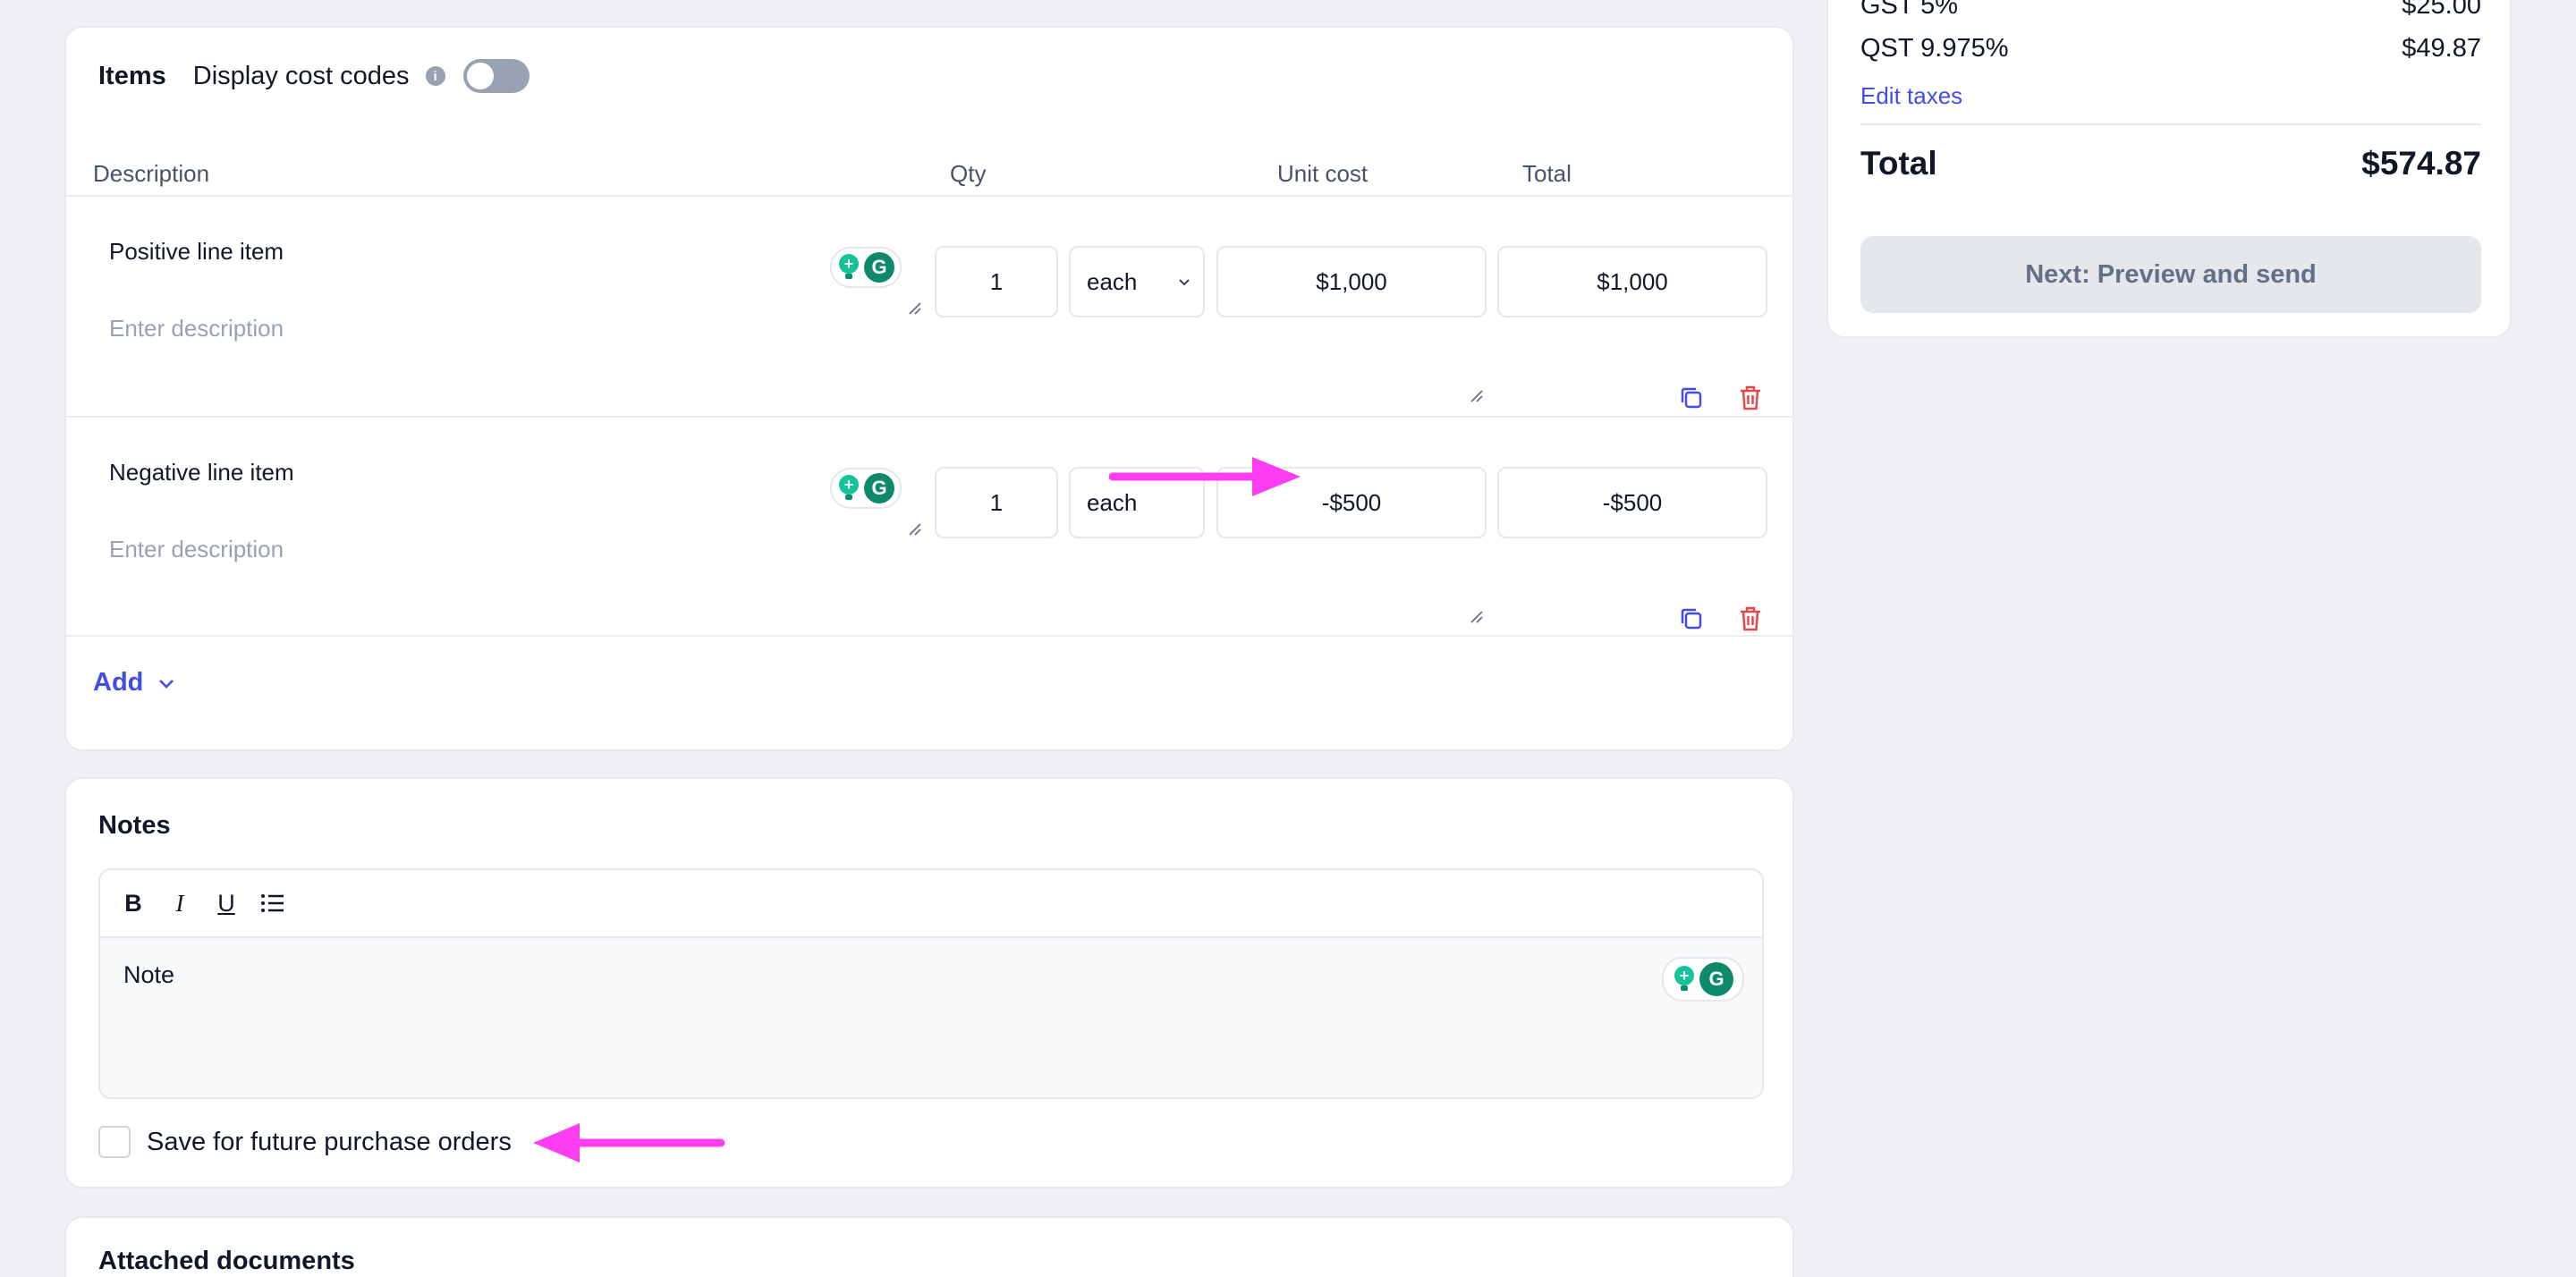 This screenshot has height=1277, width=2576. What do you see at coordinates (2170, 48) in the screenshot?
I see `qst-row: QST 9.975% $49.87` at bounding box center [2170, 48].